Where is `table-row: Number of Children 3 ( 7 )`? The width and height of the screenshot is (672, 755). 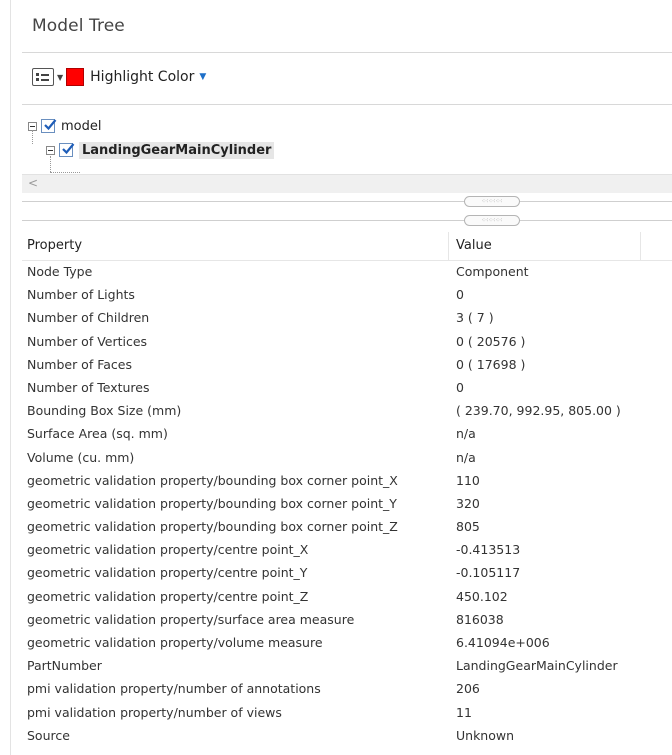
table-row: Number of Children 3 ( 7 ) is located at coordinates (347, 318).